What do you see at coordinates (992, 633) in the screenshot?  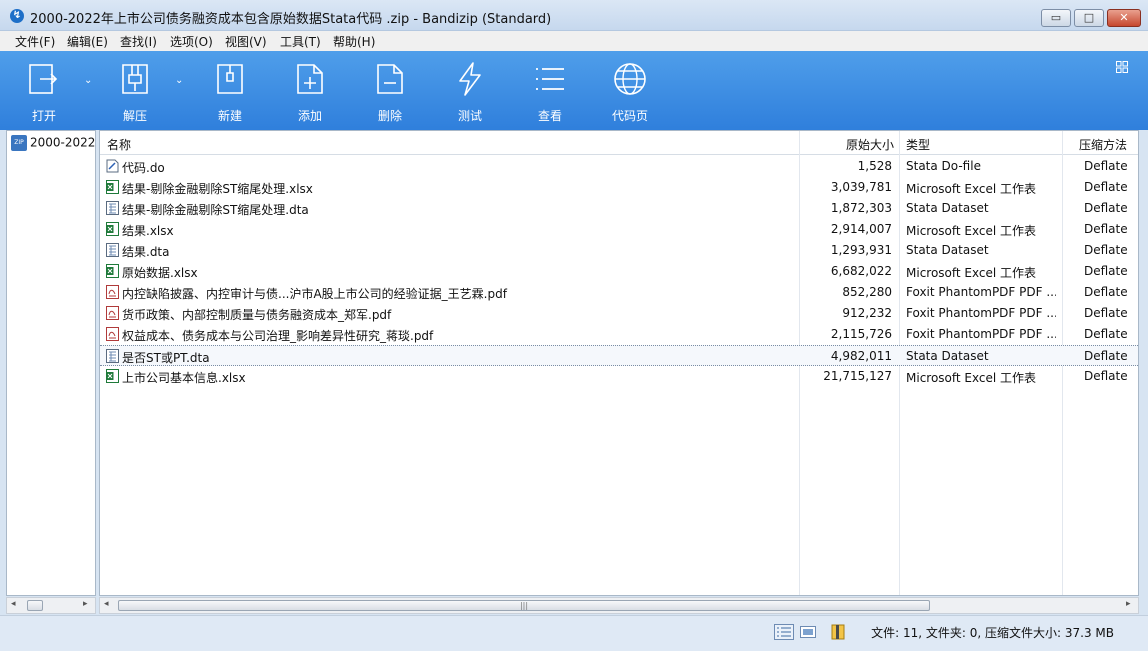 I see `status-text: 文件: 11, 文件夹: 0, 压缩文件大小: 37.3 MB` at bounding box center [992, 633].